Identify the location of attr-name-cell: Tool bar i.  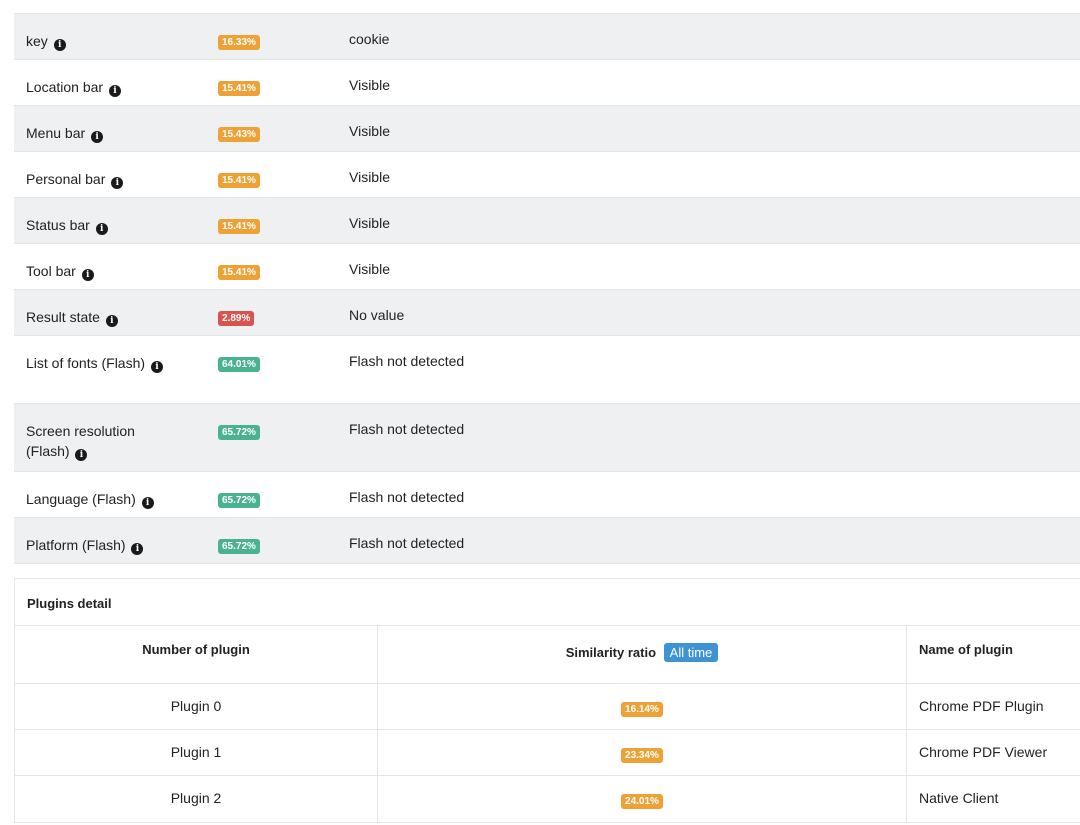
(116, 262).